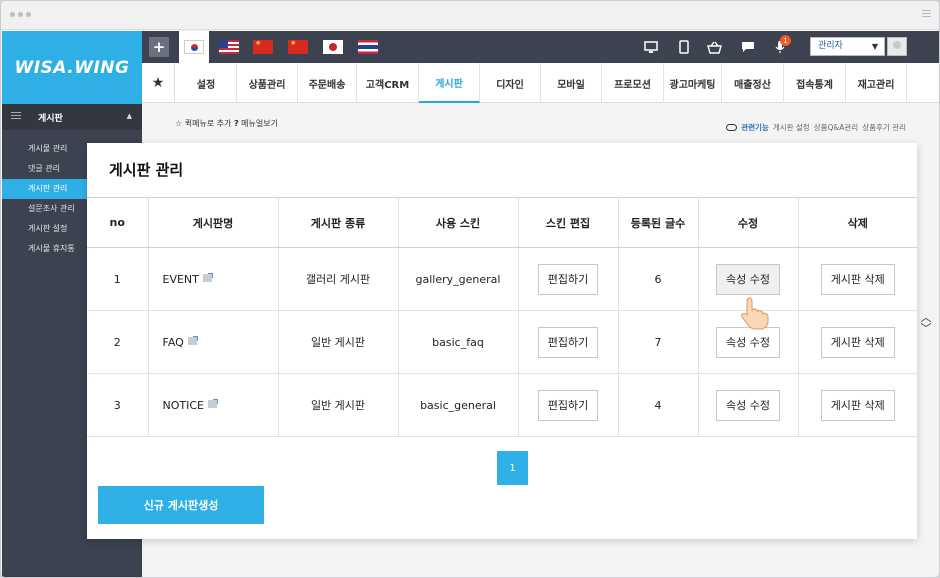 The image size is (940, 578). I want to click on table-header-row: no 게시판명 게시판 종류 사용 스킨 스킨 편집 등록된 글수 수정 삭제, so click(502, 222).